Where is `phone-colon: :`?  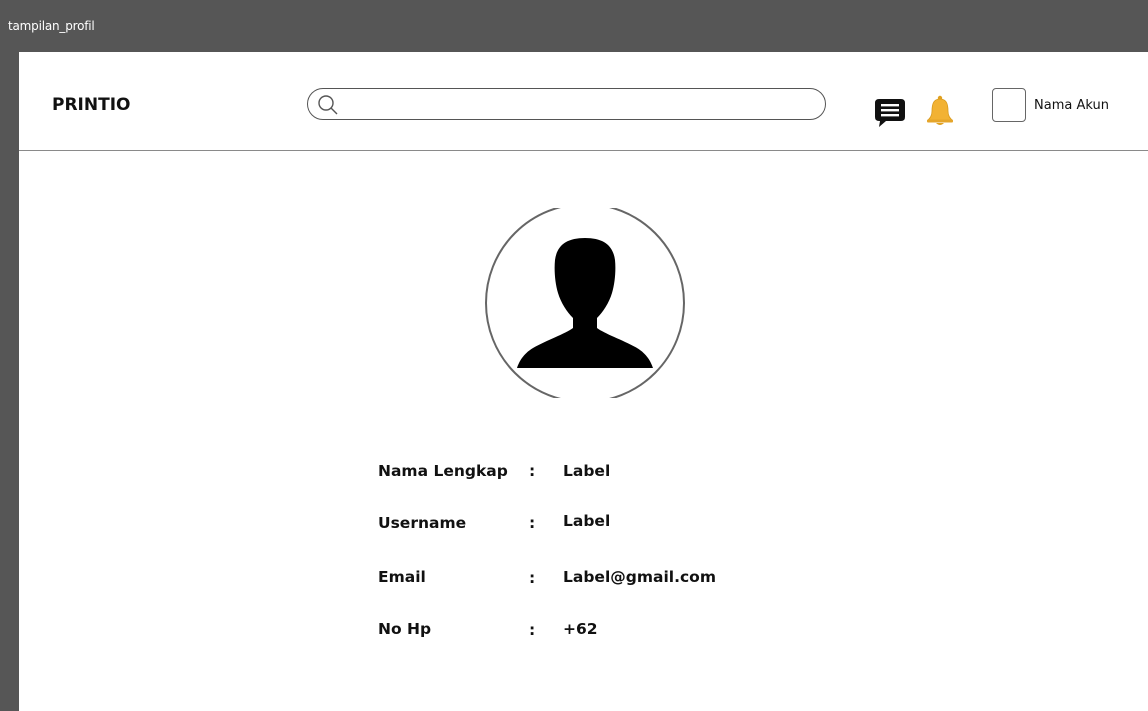
phone-colon: : is located at coordinates (532, 630).